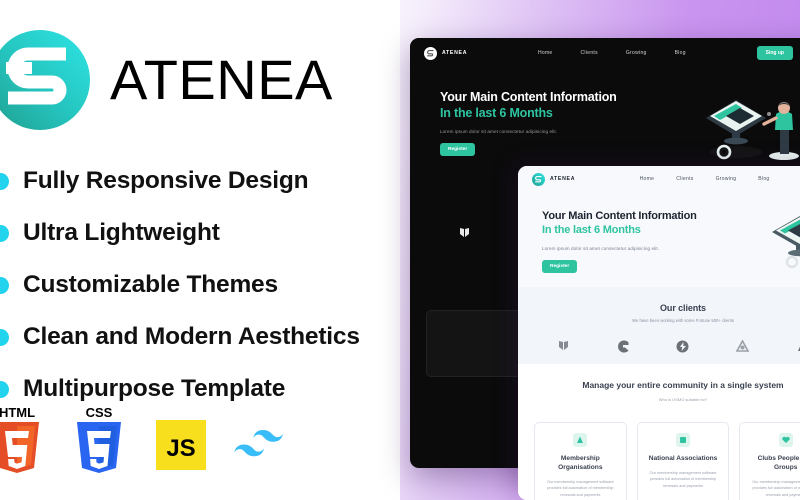 The image size is (800, 500). I want to click on feature-item: Fully Responsive Design, so click(200, 181).